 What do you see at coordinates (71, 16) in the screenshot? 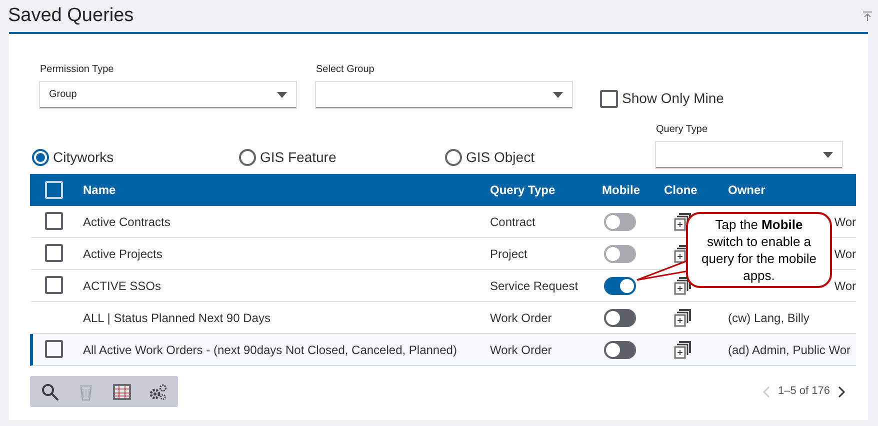
I see `page-title: Saved Queries` at bounding box center [71, 16].